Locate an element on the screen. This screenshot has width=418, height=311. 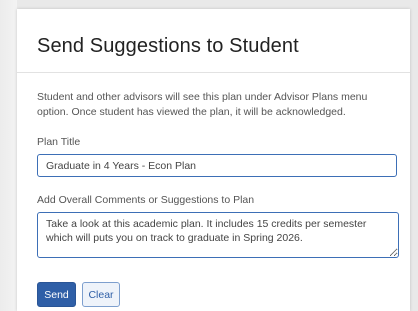
header-divider is located at coordinates (213, 72).